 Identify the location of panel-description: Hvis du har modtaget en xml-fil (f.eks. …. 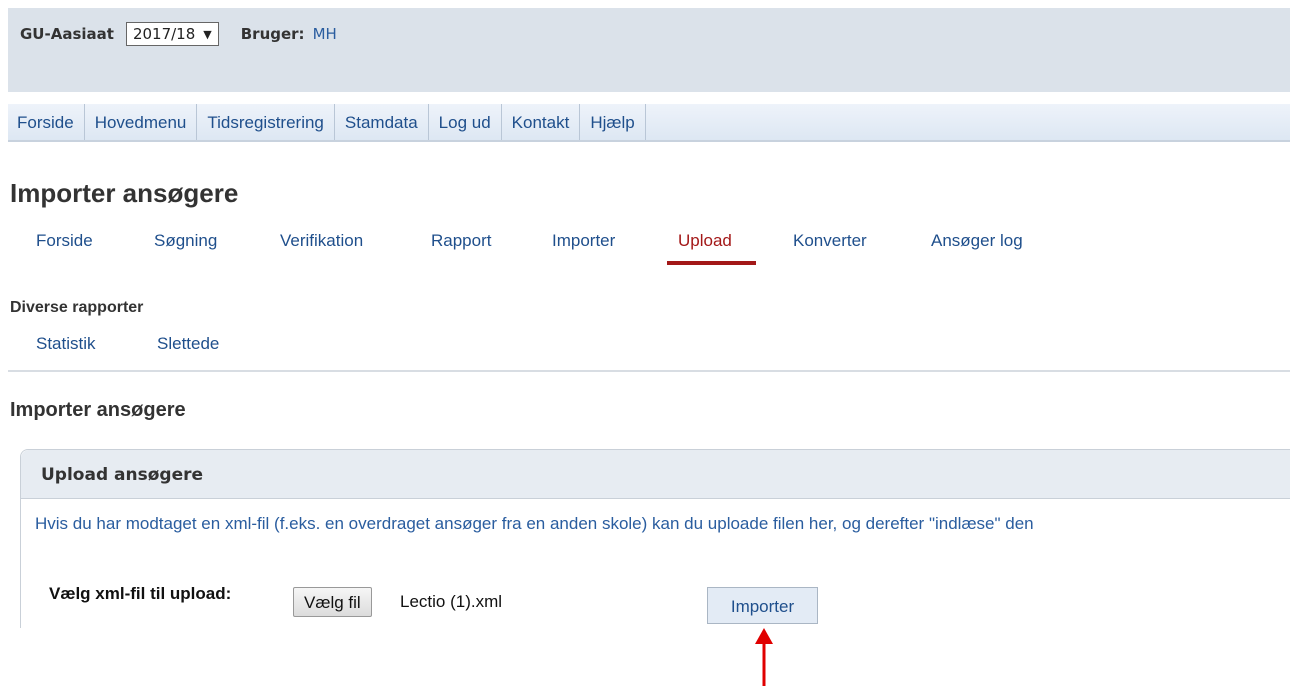
(534, 523).